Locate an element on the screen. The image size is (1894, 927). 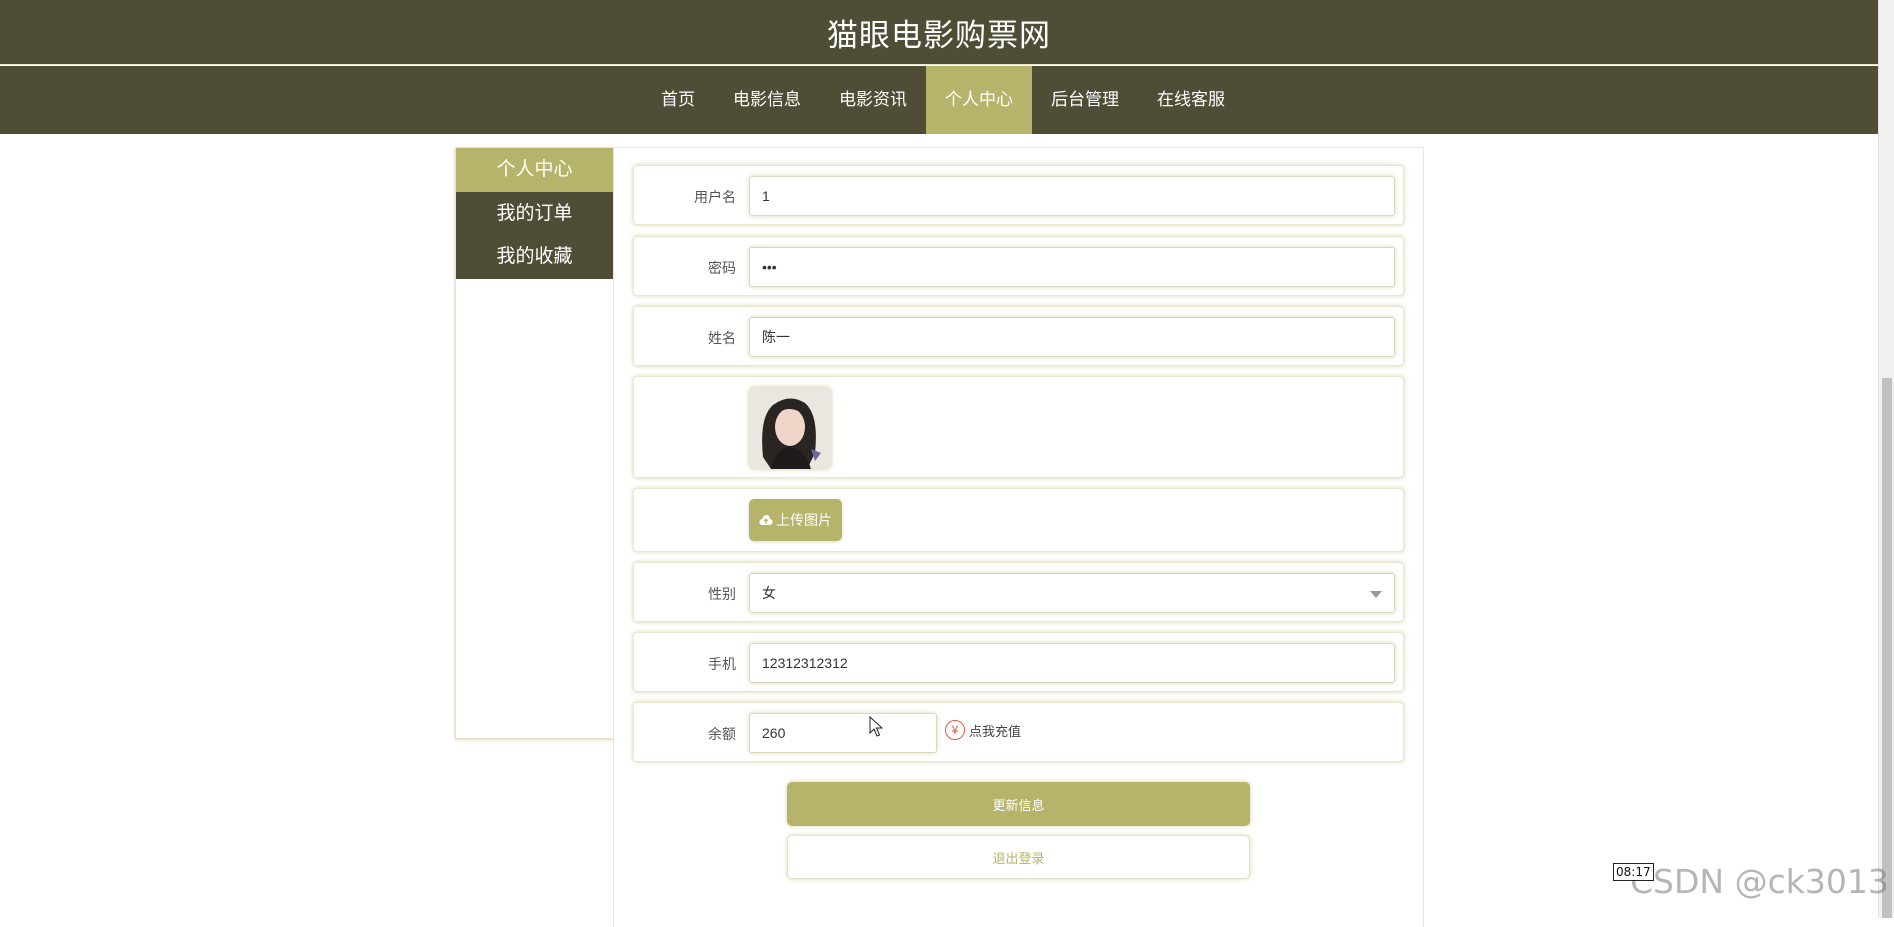
username-input: 1 is located at coordinates (1072, 196).